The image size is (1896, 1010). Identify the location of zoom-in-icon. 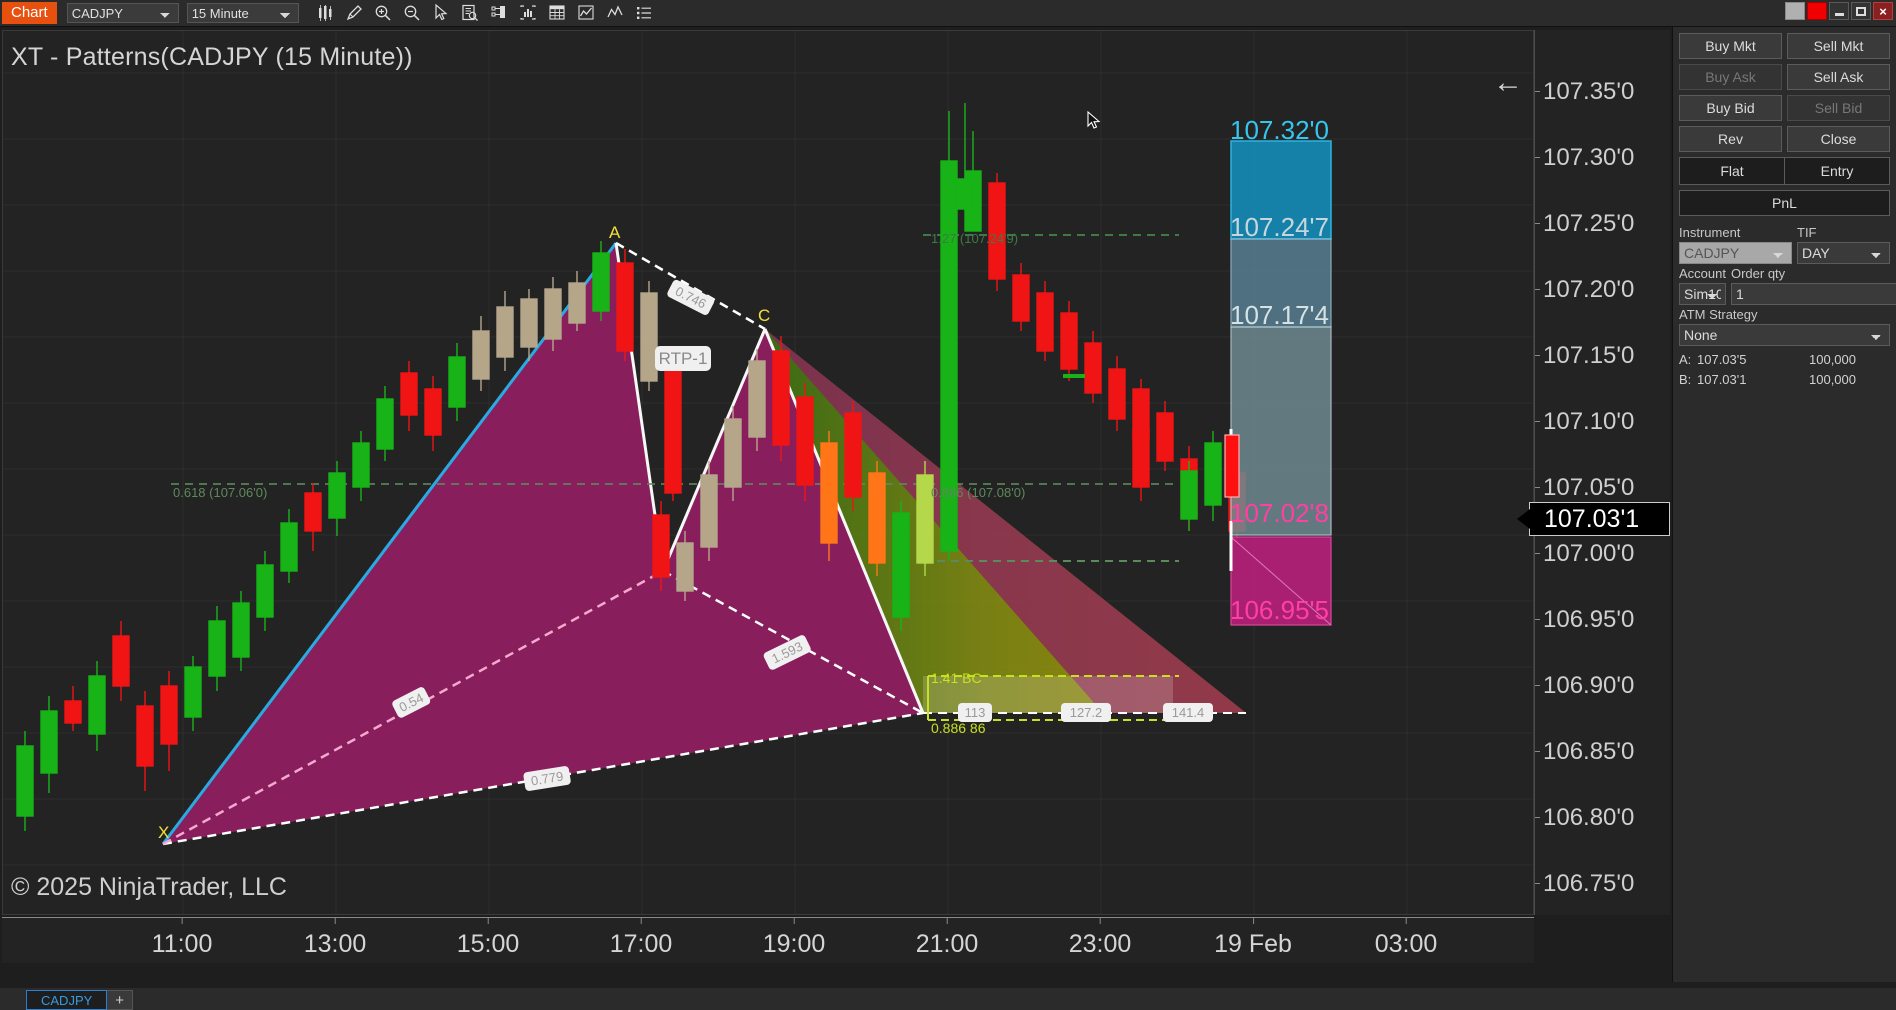
(383, 13).